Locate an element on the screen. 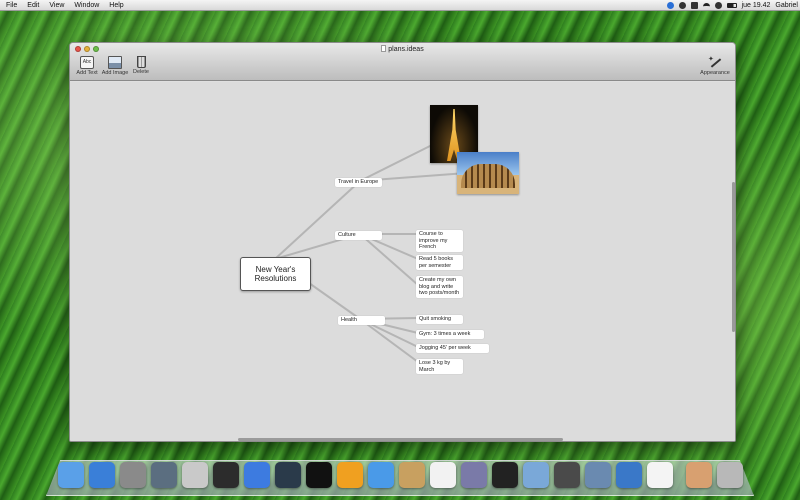  node-gym: Gym: 3 times a week is located at coordinates (450, 334).